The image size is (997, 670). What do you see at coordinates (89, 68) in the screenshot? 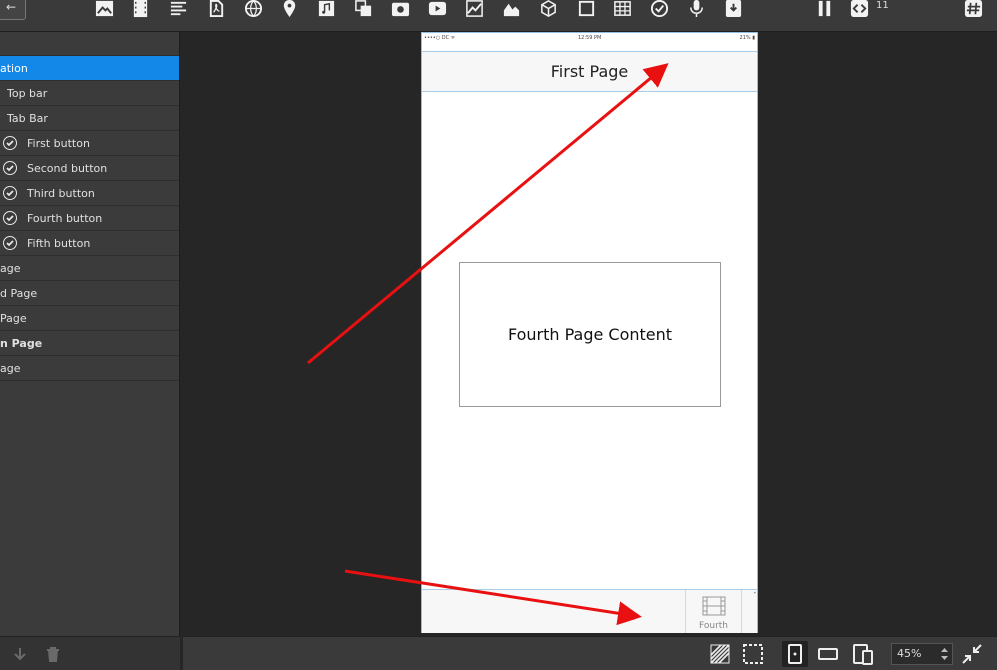
I see `tree-item-navigation: ation` at bounding box center [89, 68].